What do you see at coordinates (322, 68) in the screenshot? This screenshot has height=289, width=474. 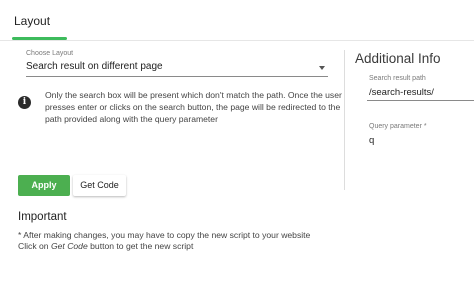 I see `caret-down-icon` at bounding box center [322, 68].